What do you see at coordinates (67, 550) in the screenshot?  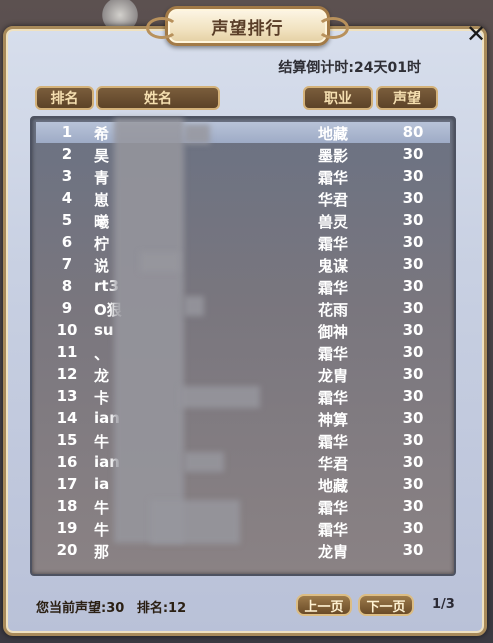 I see `rank-cell: 20` at bounding box center [67, 550].